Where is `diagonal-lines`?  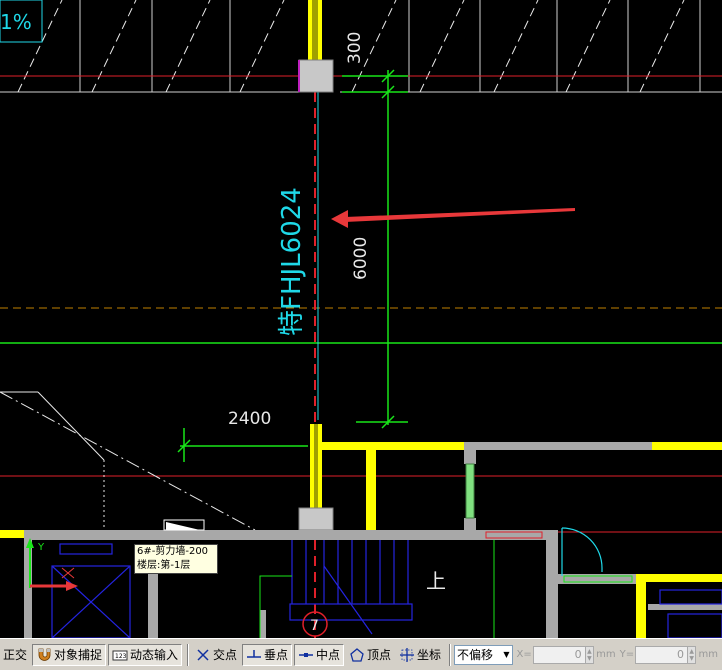 diagonal-lines is located at coordinates (128, 461).